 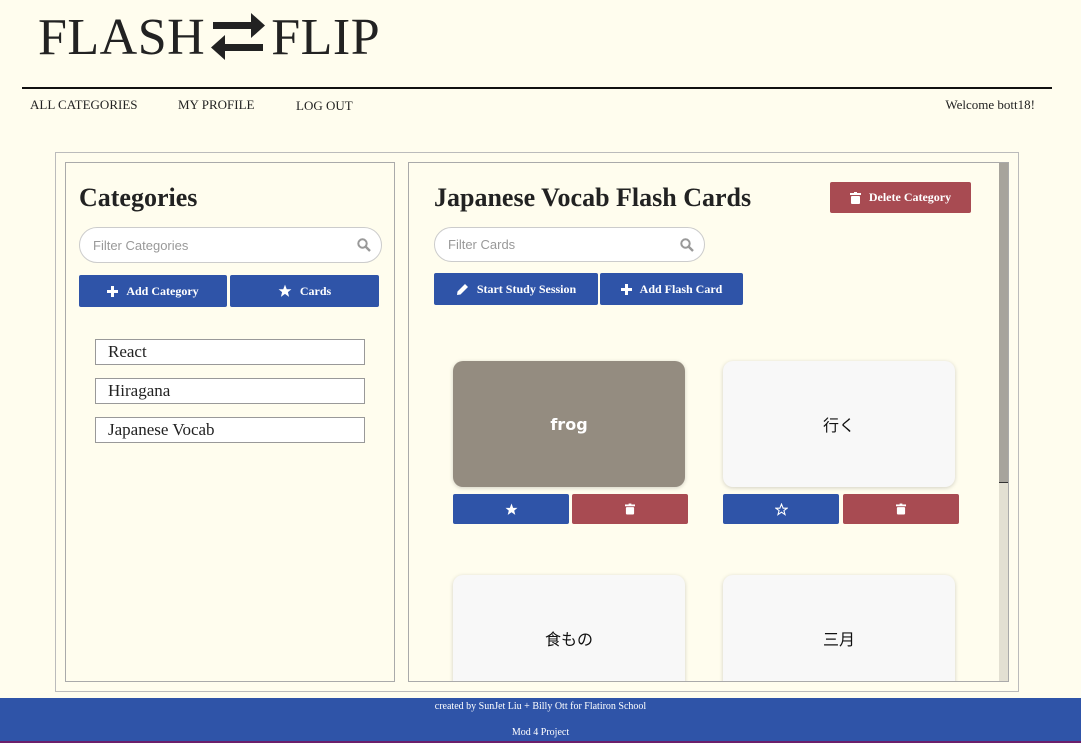 I want to click on delete-category-button: Delete Category, so click(x=900, y=197).